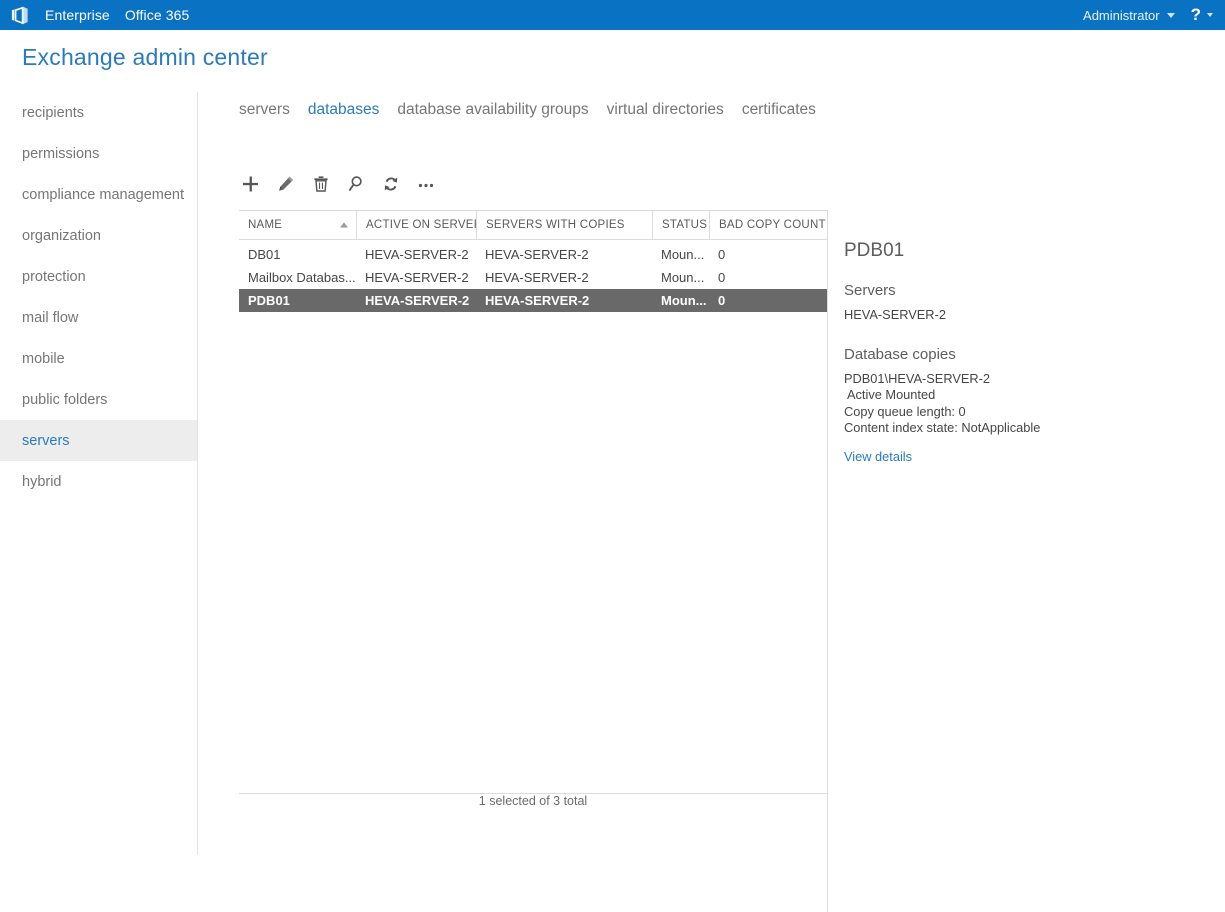 The width and height of the screenshot is (1225, 912). Describe the element at coordinates (77, 15) in the screenshot. I see `suite-link-enterprise: Enterprise` at that location.